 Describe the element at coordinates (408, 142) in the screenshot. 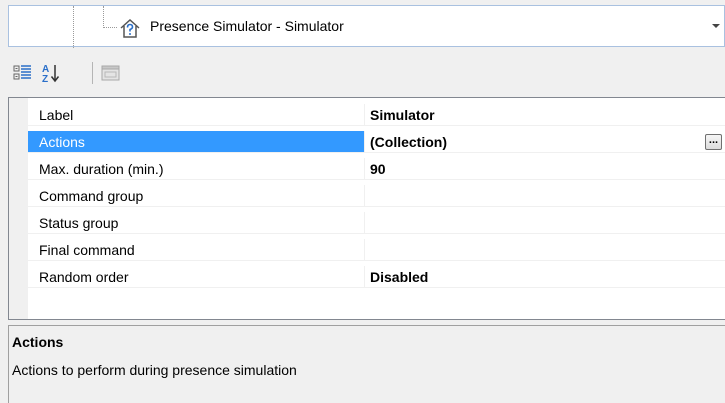

I see `property-value-text: (Collection)` at that location.